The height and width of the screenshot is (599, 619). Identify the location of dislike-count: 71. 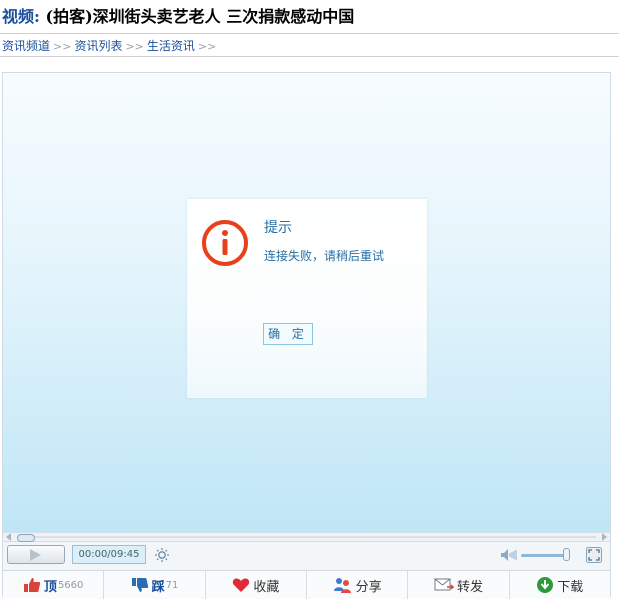
(172, 585).